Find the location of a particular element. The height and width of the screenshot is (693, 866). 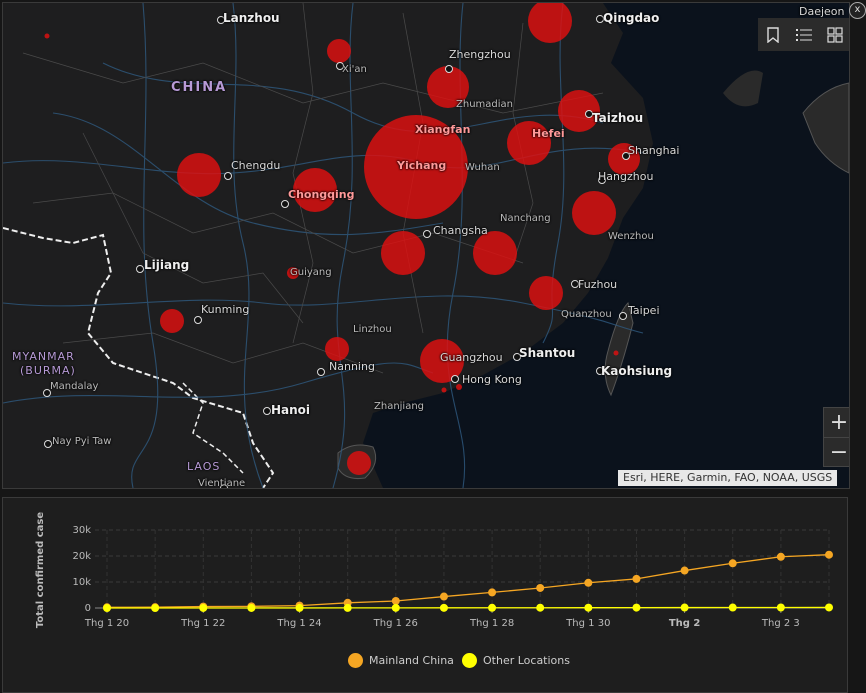

city-label-shantou: Shantou is located at coordinates (547, 353).